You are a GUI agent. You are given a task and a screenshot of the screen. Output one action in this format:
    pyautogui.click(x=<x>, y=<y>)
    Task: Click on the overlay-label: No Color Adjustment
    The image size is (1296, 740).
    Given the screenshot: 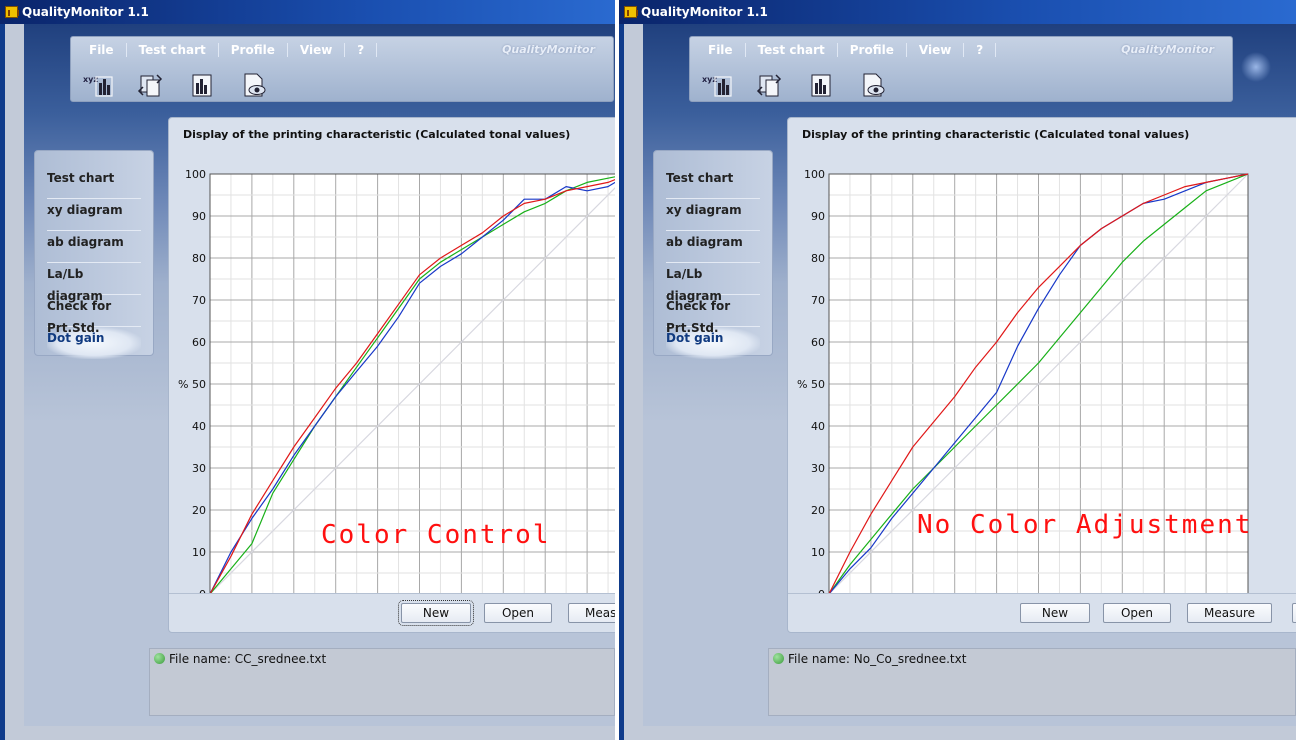 What is the action you would take?
    pyautogui.click(x=1085, y=525)
    